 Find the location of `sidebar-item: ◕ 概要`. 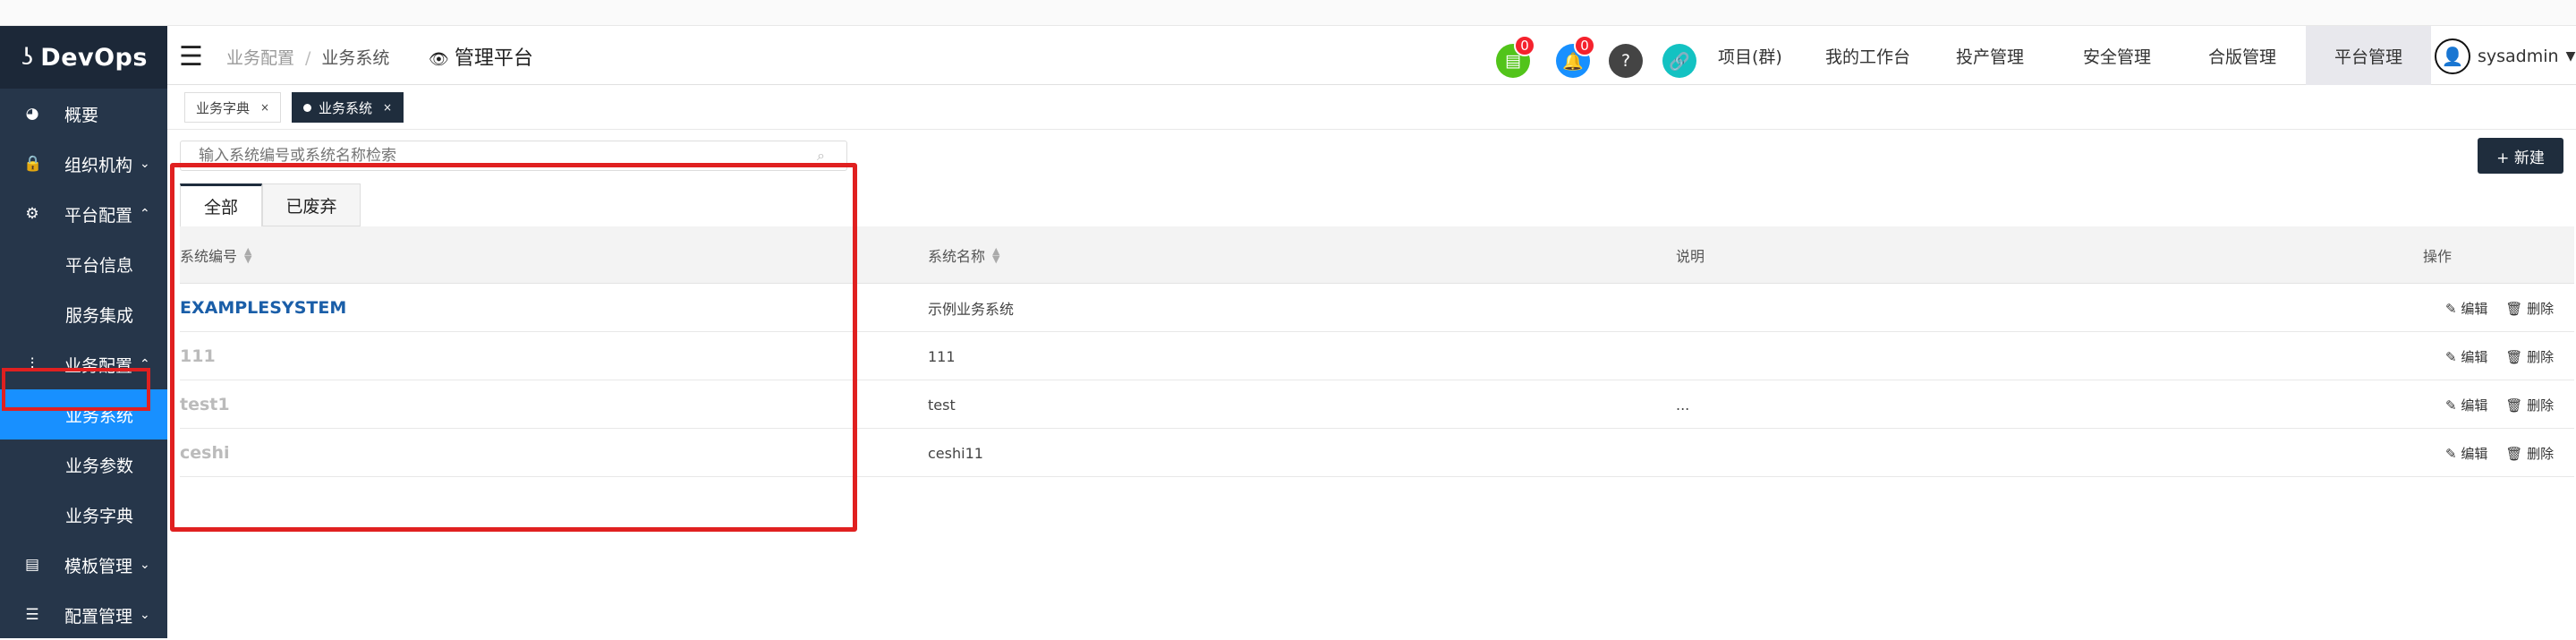

sidebar-item: ◕ 概要 is located at coordinates (83, 114).